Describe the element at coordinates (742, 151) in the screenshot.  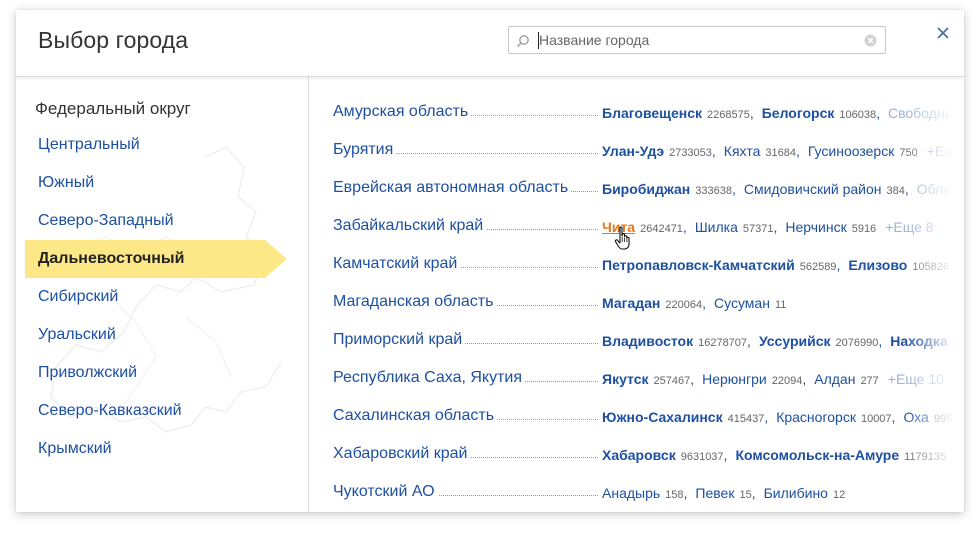
I see `city-link: Кяхта` at that location.